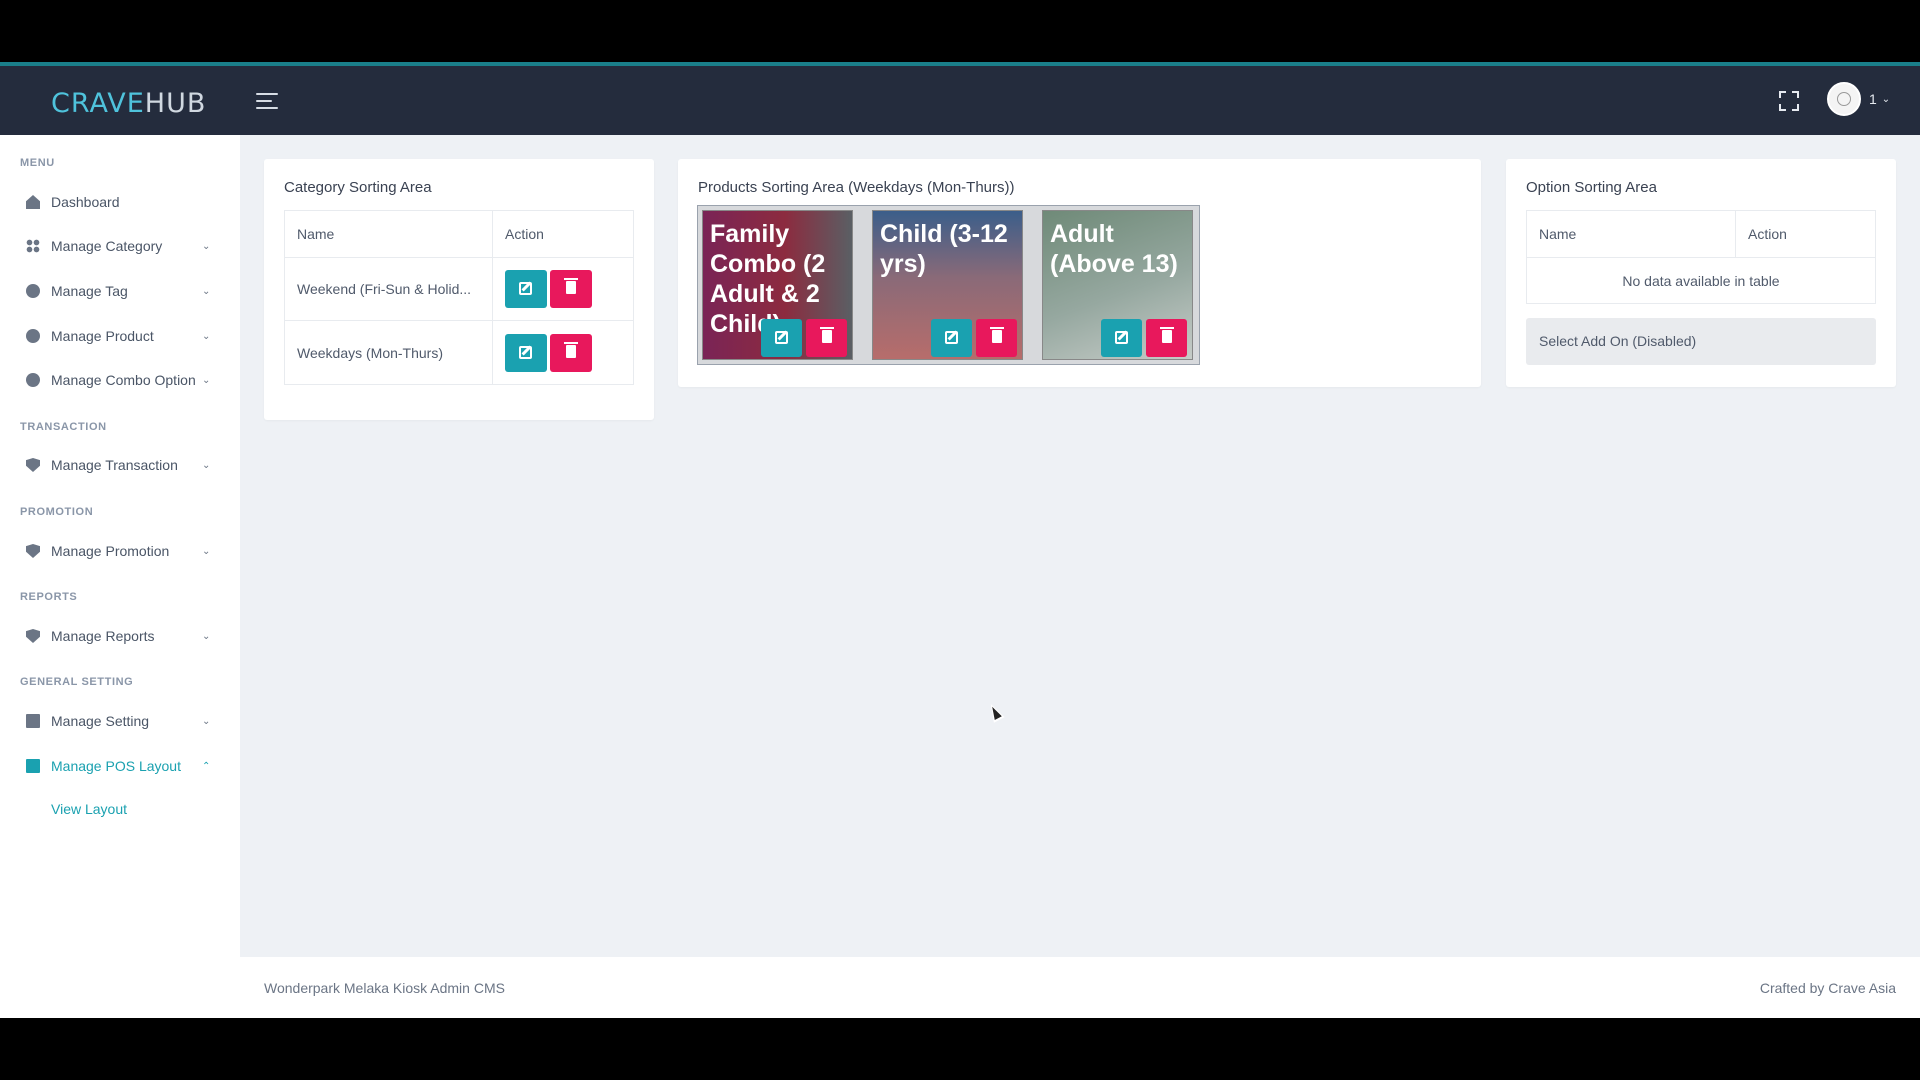  I want to click on sidebar-item-label: Manage Combo Option, so click(123, 380).